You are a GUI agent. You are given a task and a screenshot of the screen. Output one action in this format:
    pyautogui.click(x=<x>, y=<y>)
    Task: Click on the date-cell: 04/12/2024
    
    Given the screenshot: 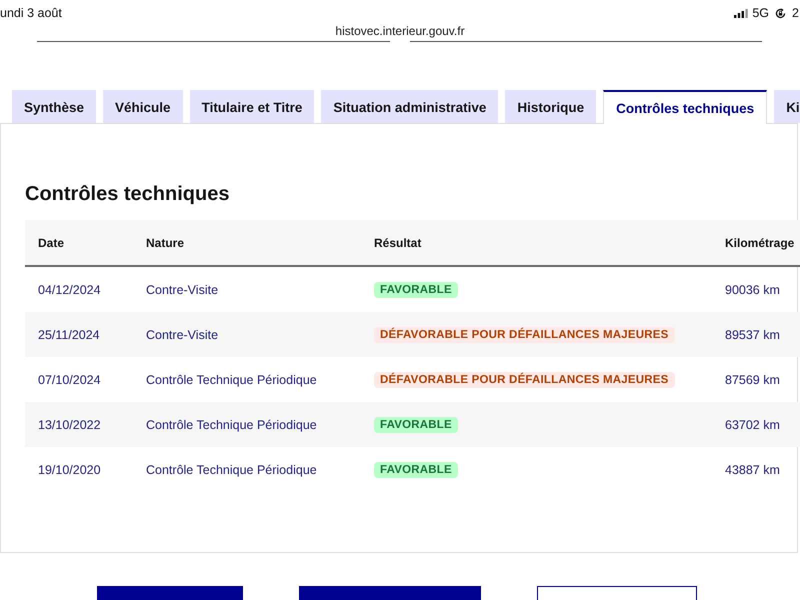 What is the action you would take?
    pyautogui.click(x=69, y=289)
    